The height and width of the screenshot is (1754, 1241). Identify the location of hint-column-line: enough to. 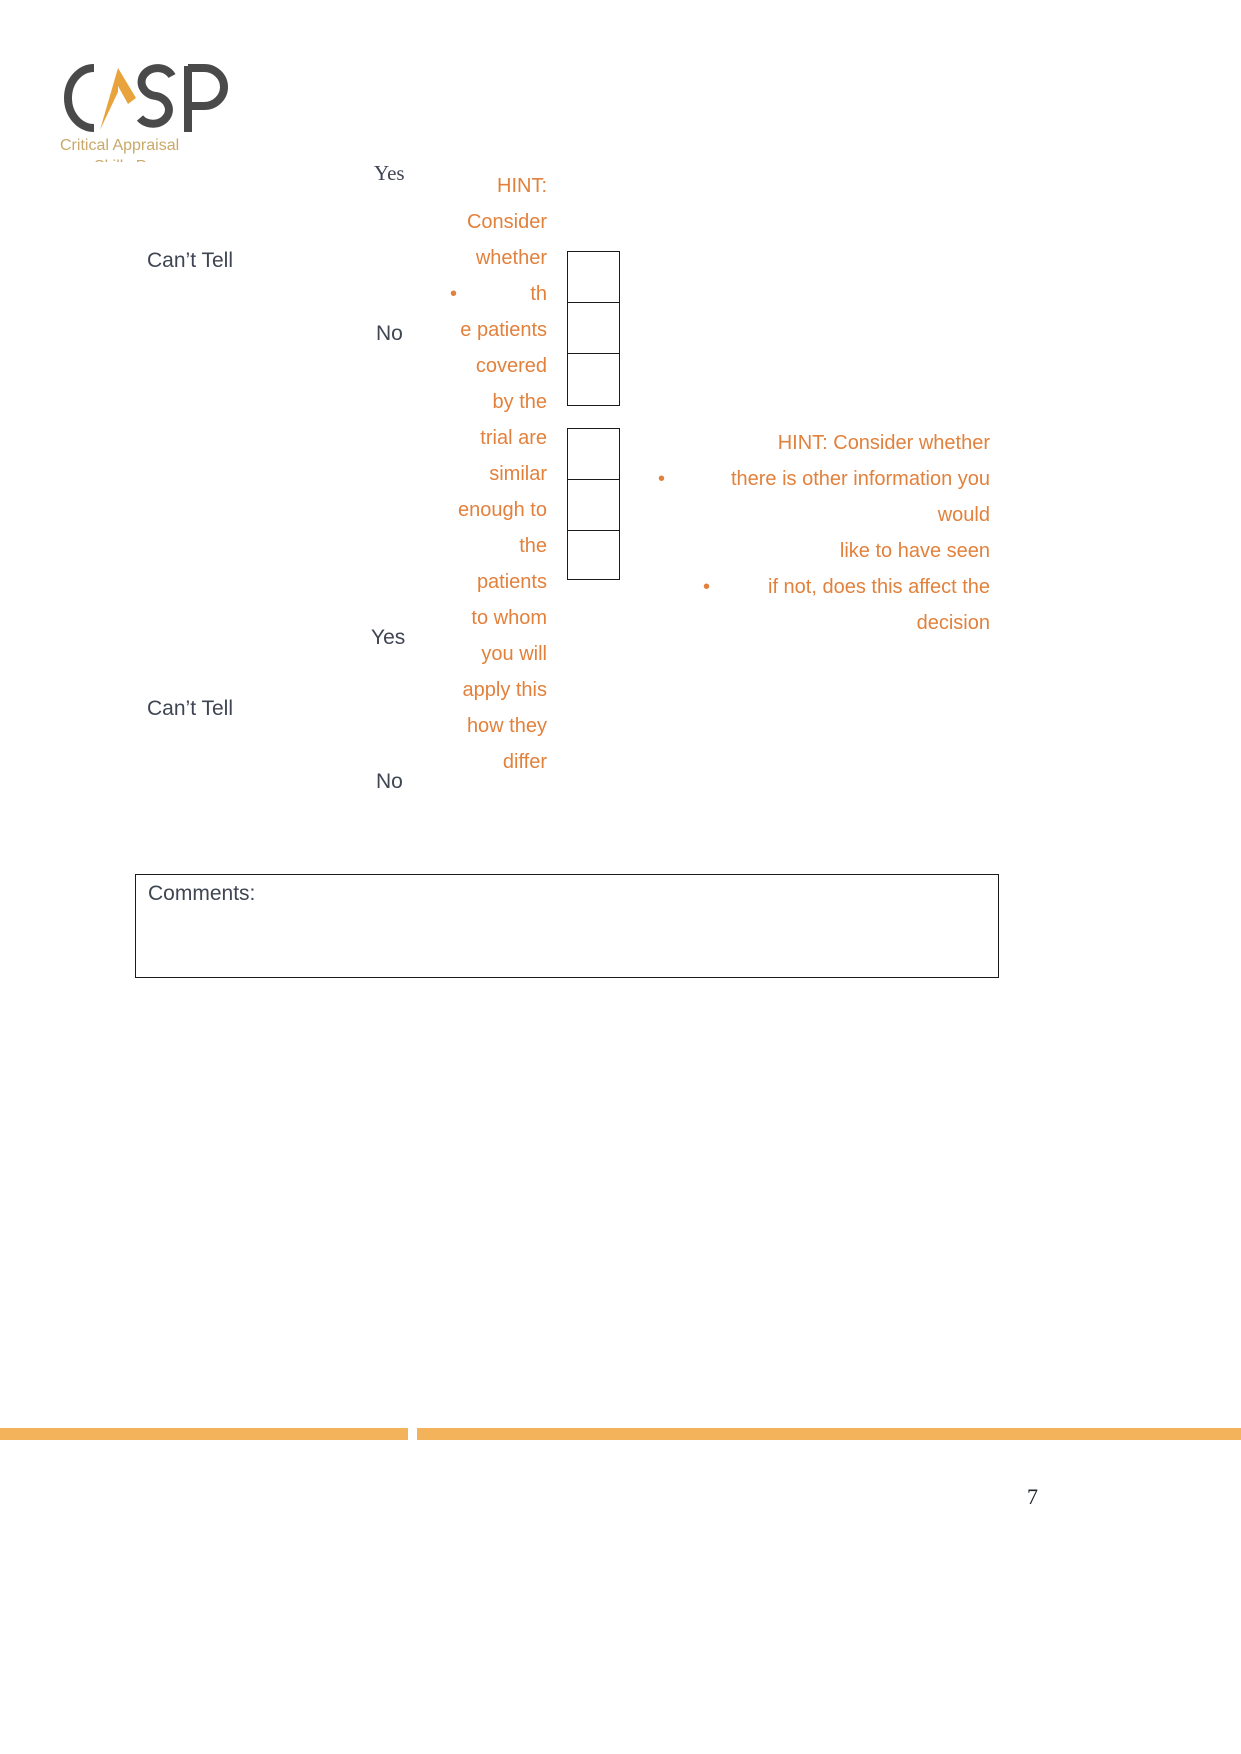
(492, 510).